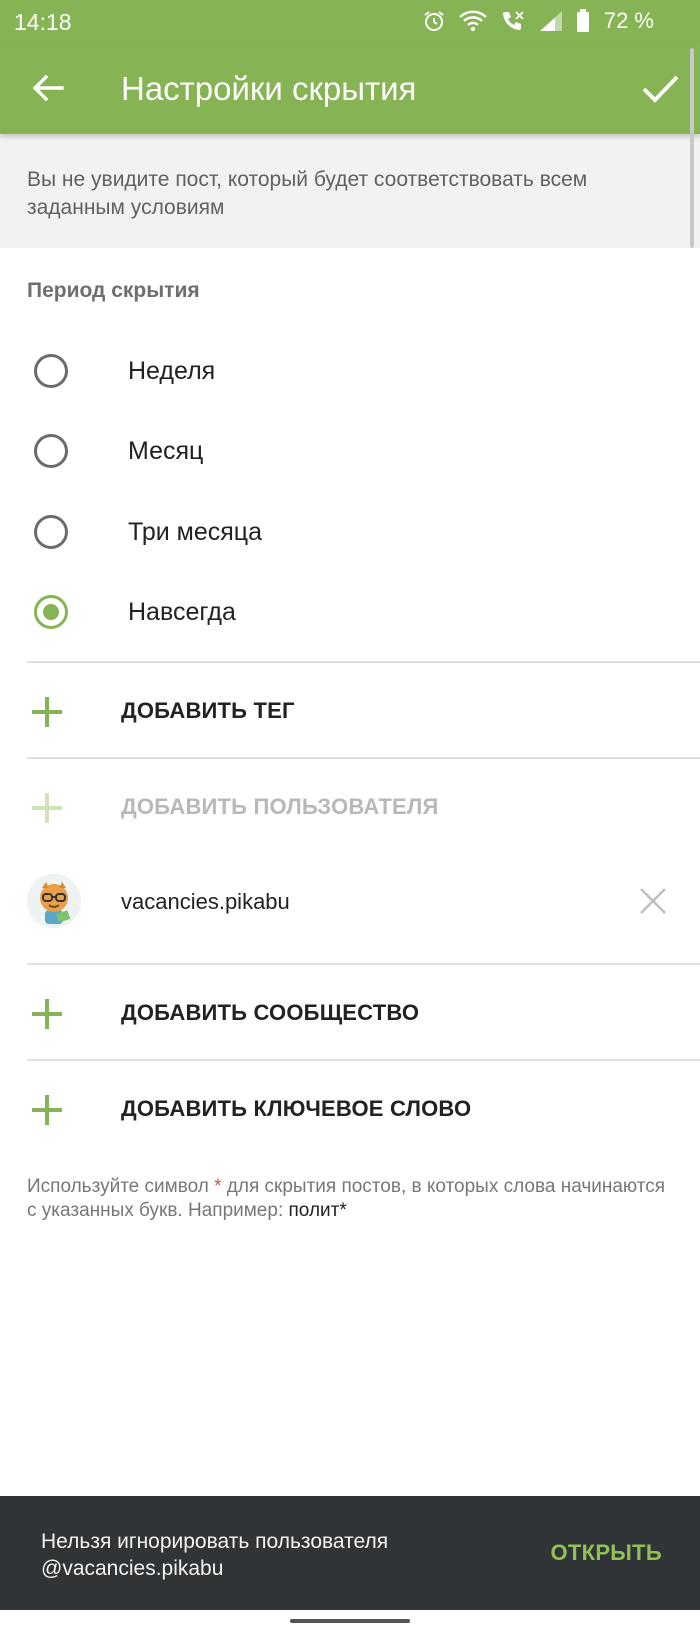 Image resolution: width=700 pixels, height=1635 pixels. I want to click on avatar, so click(54, 901).